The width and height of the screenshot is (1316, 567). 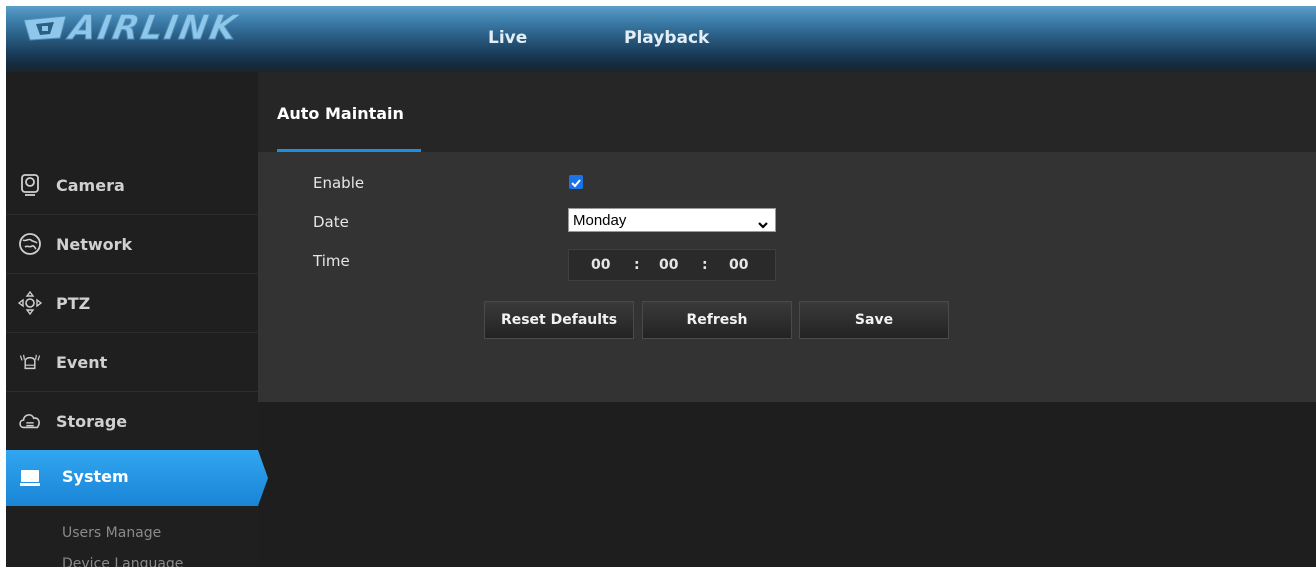 What do you see at coordinates (92, 421) in the screenshot?
I see `sidebar-item-label: Storage` at bounding box center [92, 421].